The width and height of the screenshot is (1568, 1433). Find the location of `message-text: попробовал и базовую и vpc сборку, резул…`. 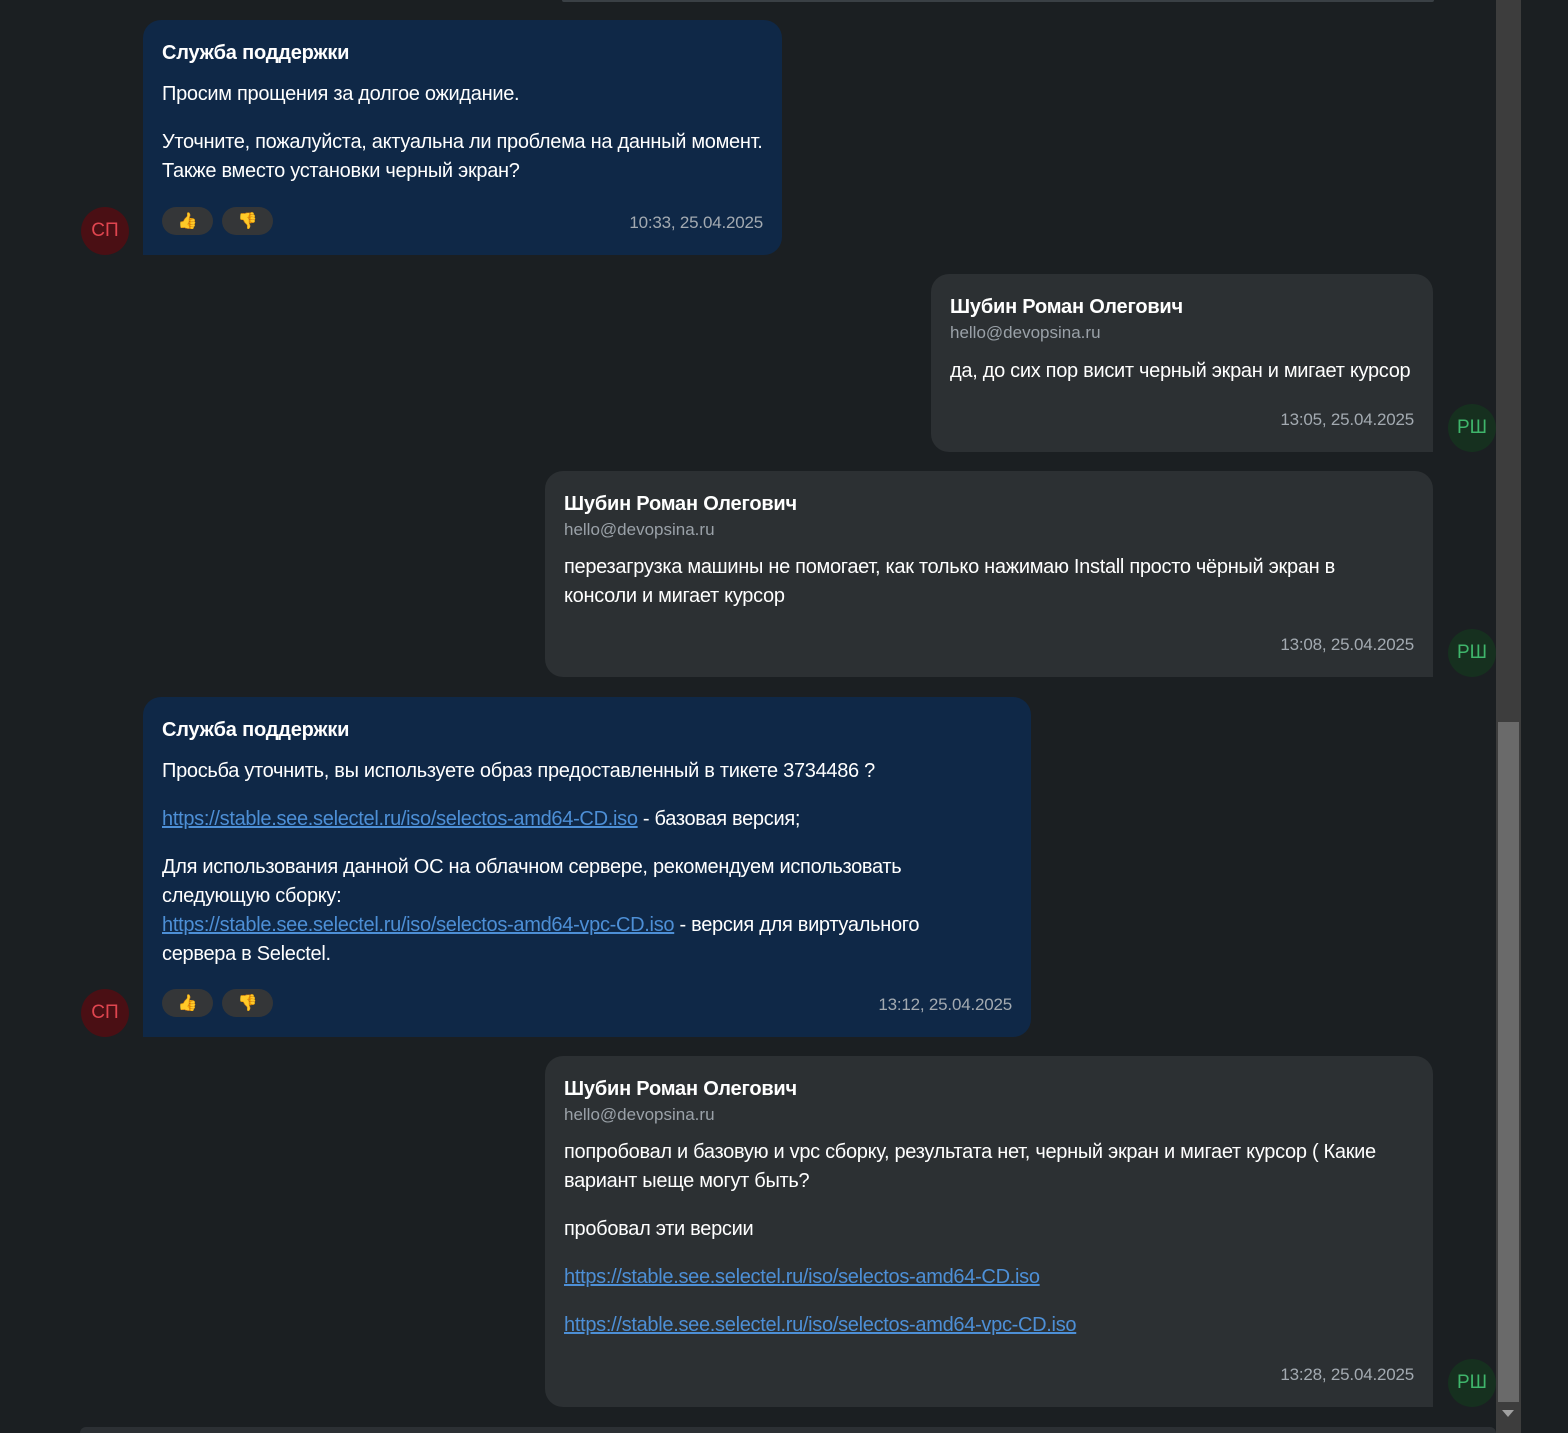

message-text: попробовал и базовую и vpc сборку, резул… is located at coordinates (970, 1166).